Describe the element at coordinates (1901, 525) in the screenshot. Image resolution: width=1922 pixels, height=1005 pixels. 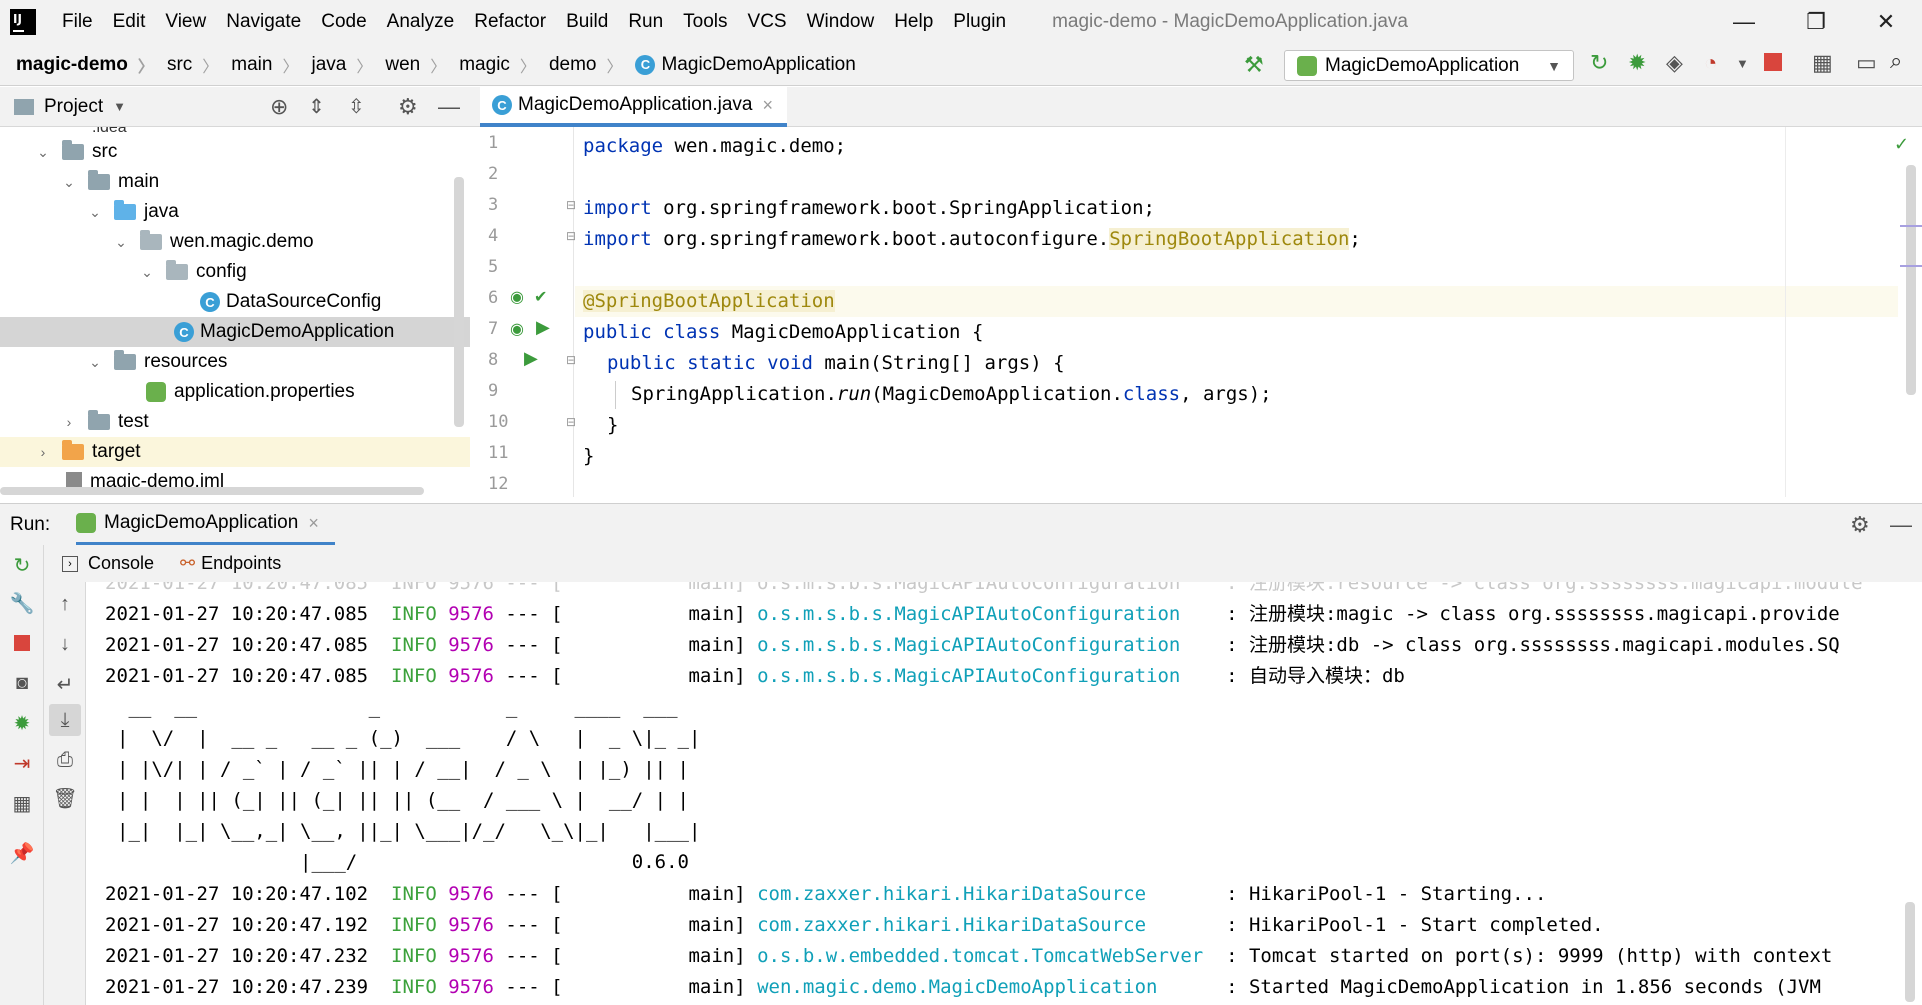
I see `hide-run-panel-icon: —` at that location.